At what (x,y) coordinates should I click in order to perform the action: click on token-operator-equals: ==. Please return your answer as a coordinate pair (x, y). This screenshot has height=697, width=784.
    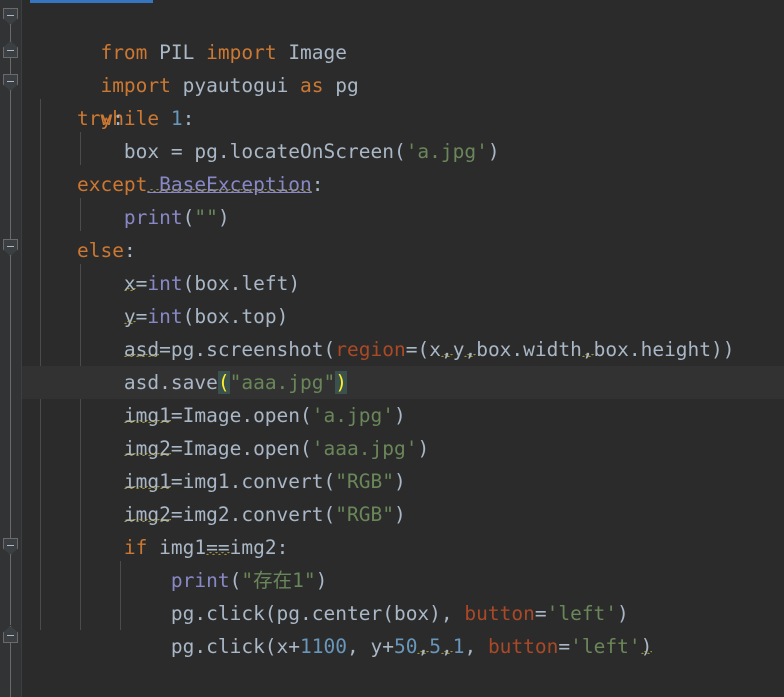
    Looking at the image, I should click on (218, 547).